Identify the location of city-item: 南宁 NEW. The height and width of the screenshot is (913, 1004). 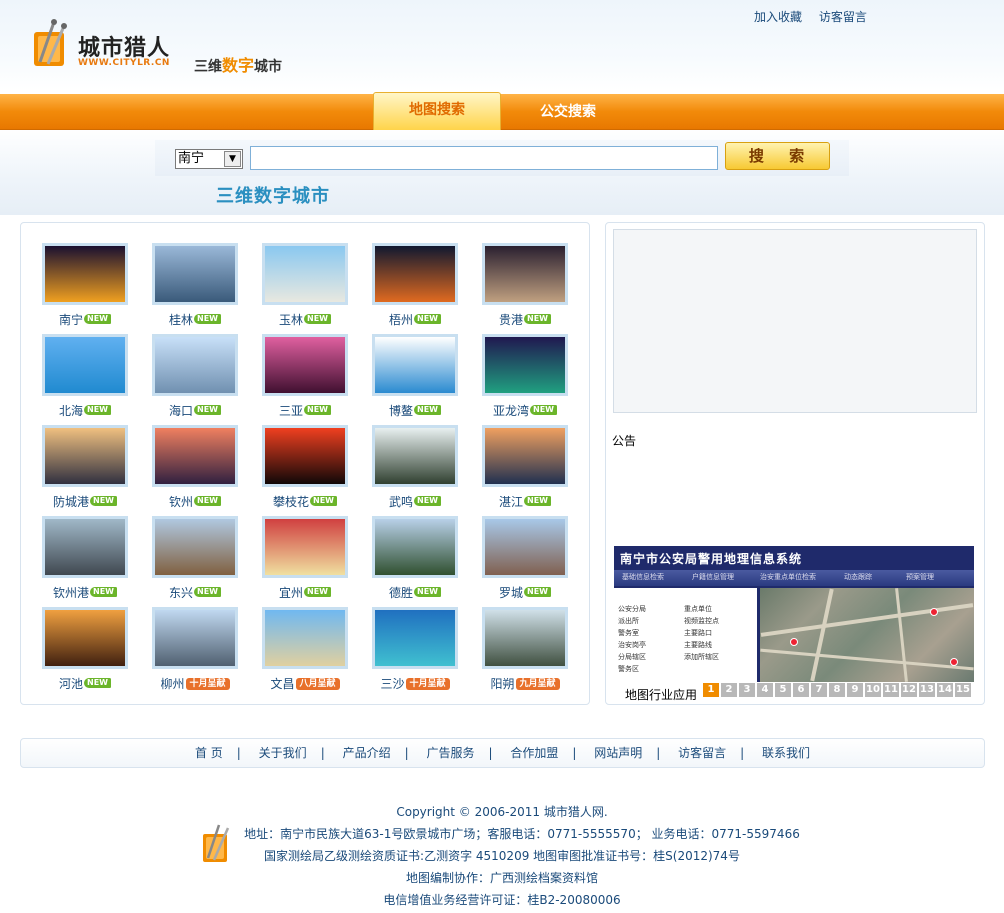
(85, 286).